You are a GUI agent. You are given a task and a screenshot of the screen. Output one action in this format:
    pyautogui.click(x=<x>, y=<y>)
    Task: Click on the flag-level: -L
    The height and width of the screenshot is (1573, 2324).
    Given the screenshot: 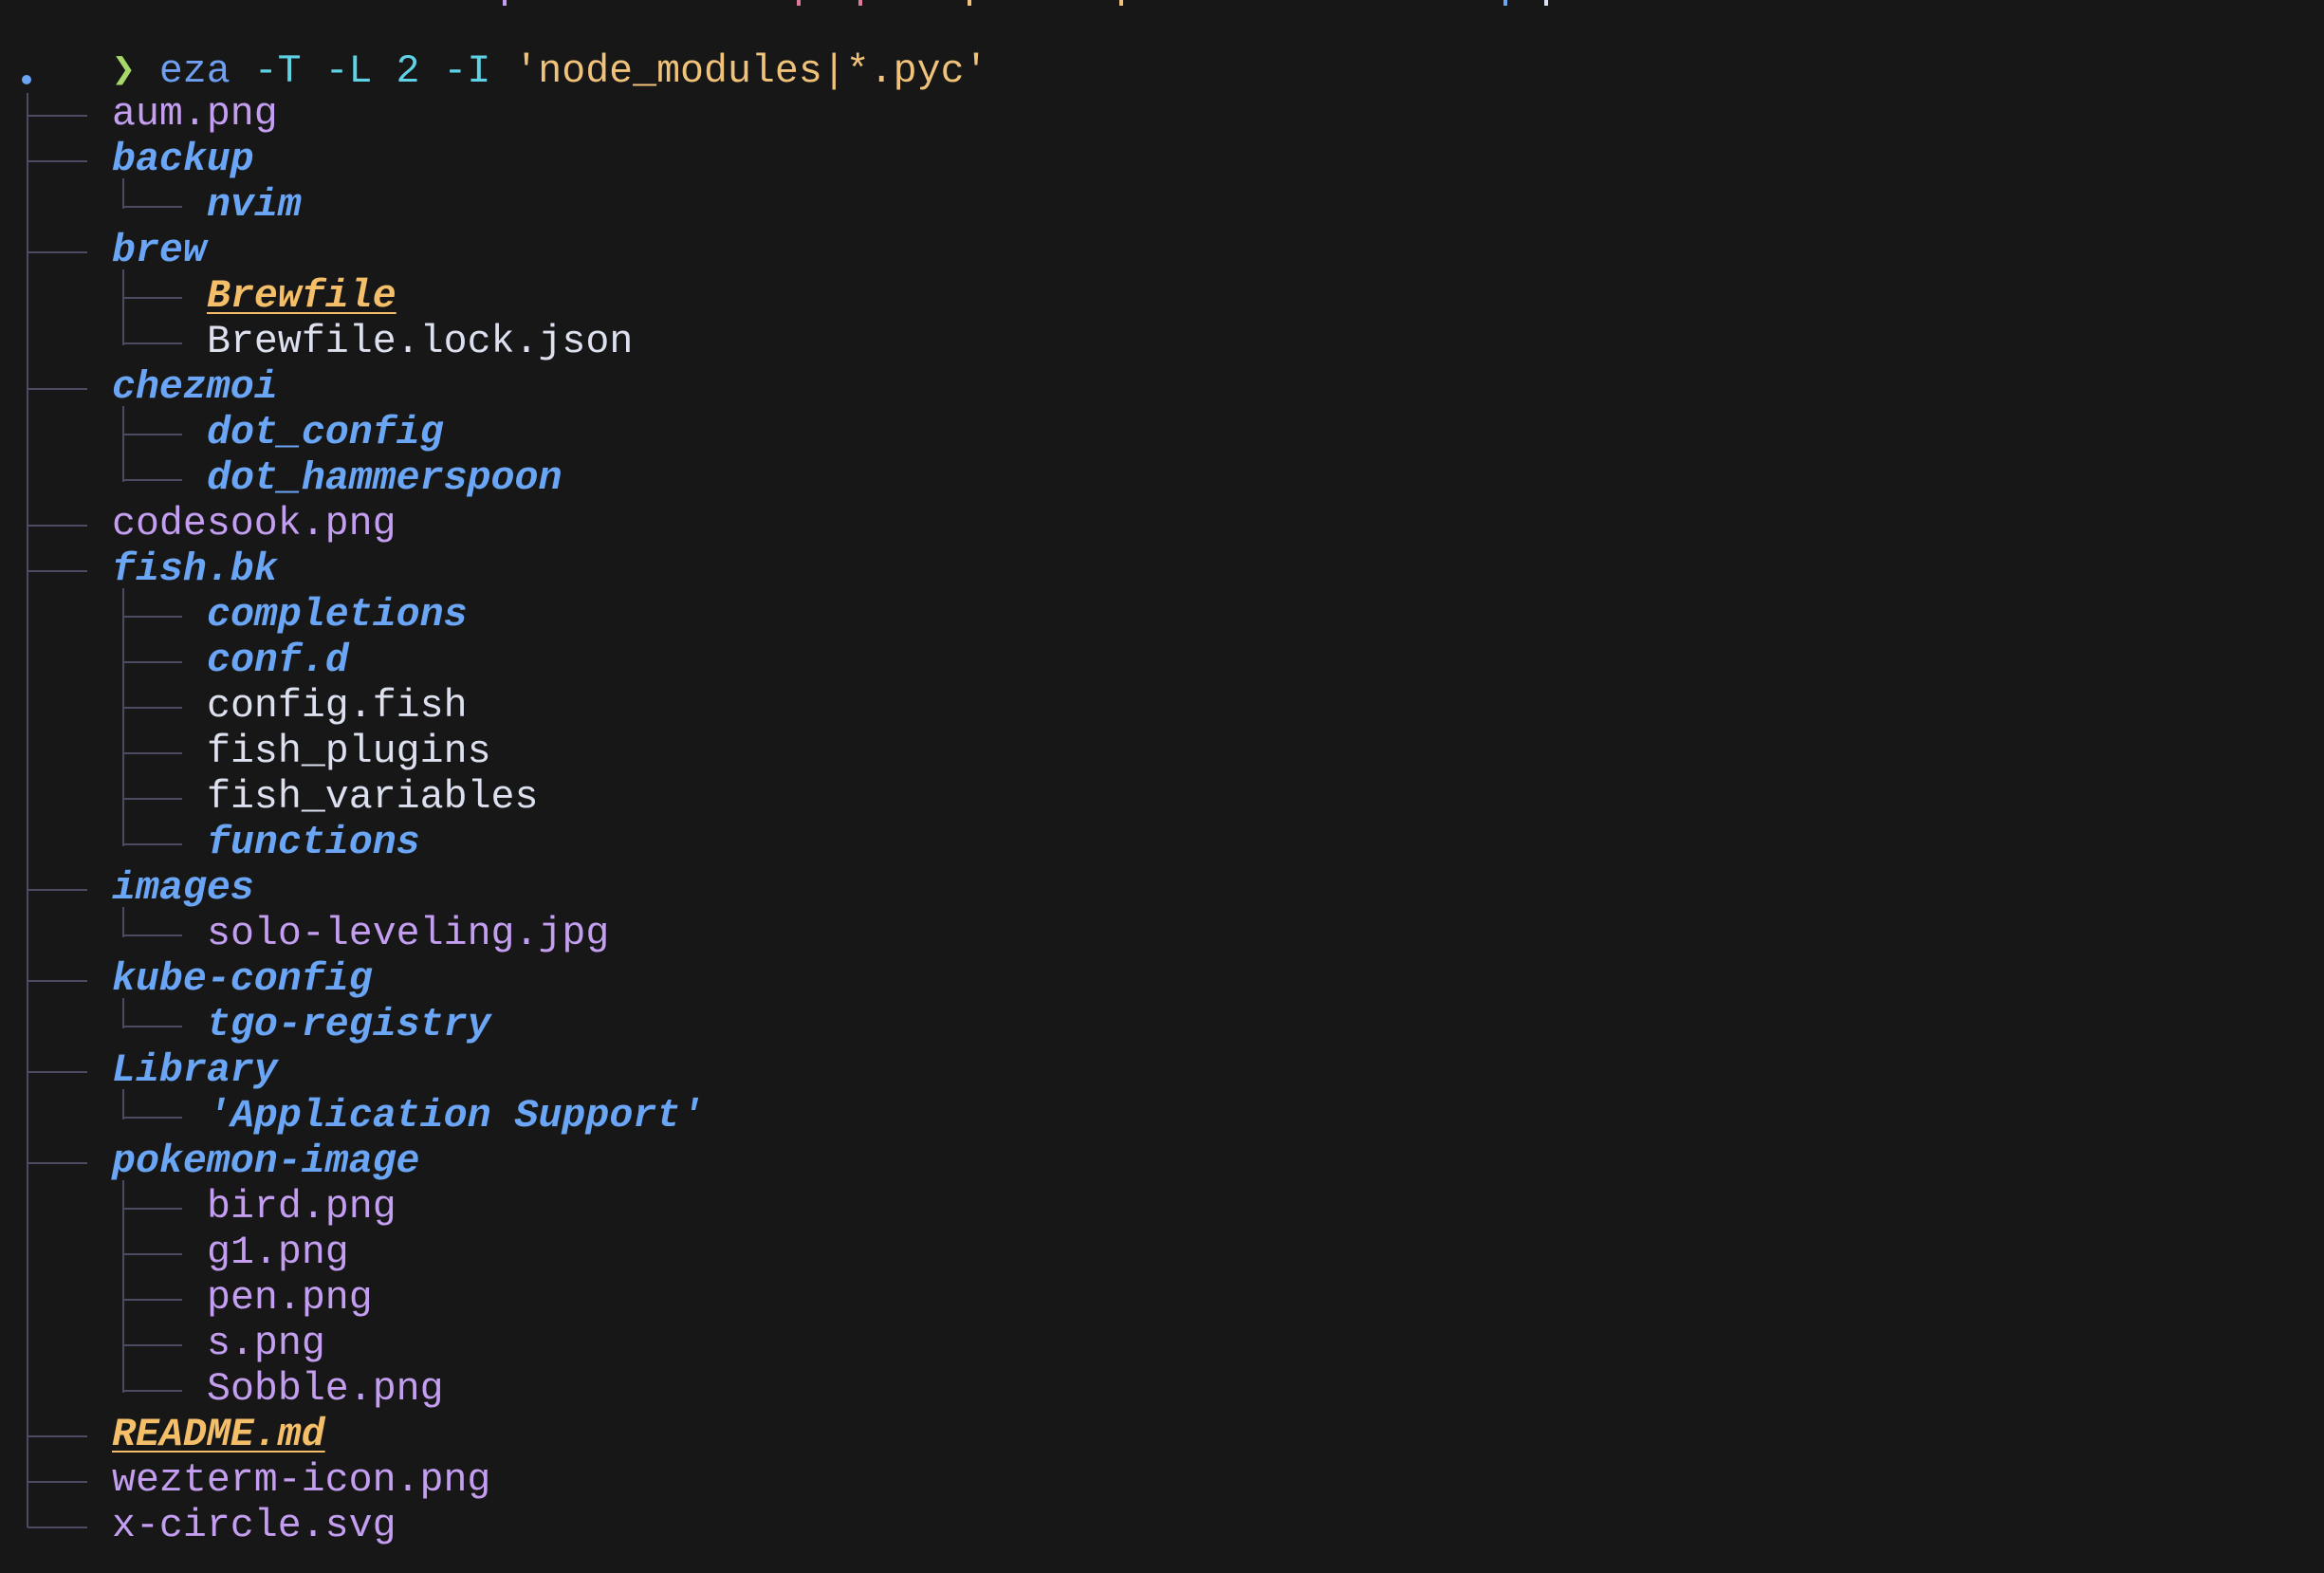 What is the action you would take?
    pyautogui.click(x=348, y=71)
    